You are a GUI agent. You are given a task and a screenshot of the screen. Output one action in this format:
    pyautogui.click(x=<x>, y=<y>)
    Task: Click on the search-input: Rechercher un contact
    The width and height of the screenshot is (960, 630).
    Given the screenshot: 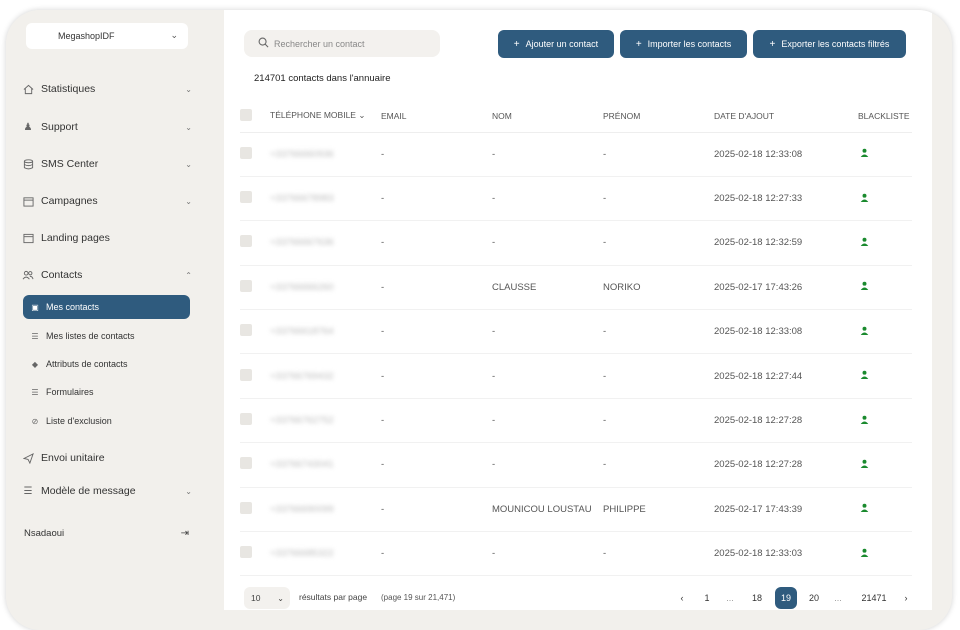 What is the action you would take?
    pyautogui.click(x=342, y=43)
    